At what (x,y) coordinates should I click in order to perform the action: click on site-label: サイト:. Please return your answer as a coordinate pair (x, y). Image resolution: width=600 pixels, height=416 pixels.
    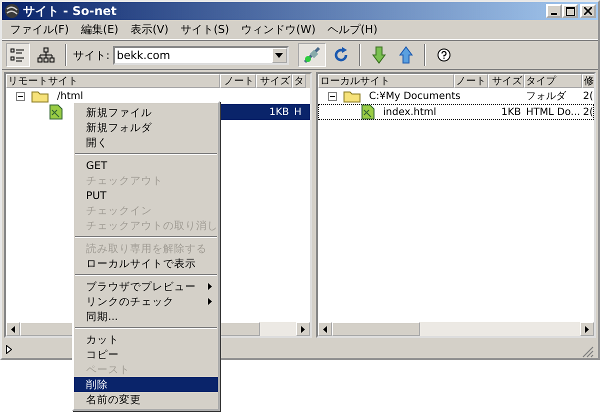
    Looking at the image, I should click on (91, 55).